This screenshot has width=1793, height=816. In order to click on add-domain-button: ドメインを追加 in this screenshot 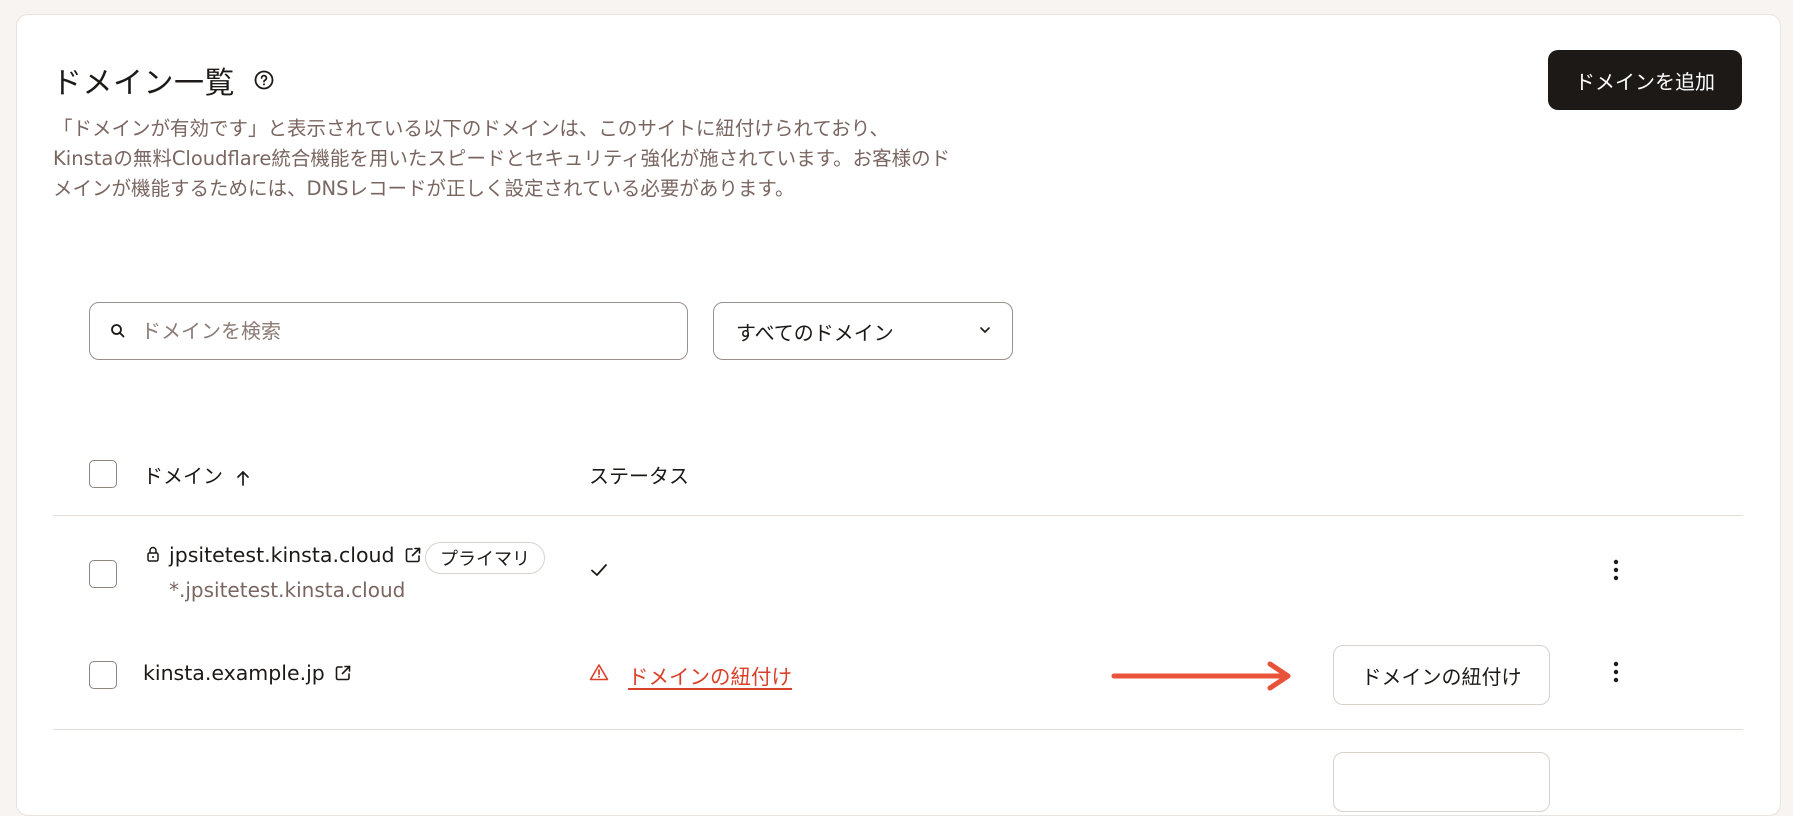, I will do `click(1645, 80)`.